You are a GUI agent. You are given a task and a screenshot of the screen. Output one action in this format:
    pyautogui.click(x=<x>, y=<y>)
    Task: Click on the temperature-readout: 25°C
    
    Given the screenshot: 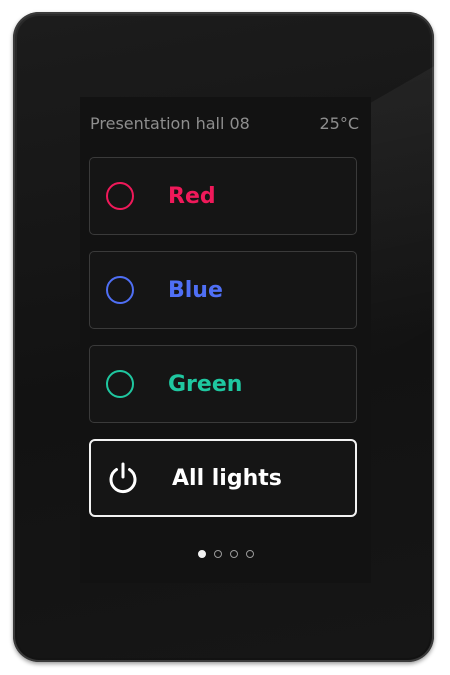 What is the action you would take?
    pyautogui.click(x=339, y=123)
    